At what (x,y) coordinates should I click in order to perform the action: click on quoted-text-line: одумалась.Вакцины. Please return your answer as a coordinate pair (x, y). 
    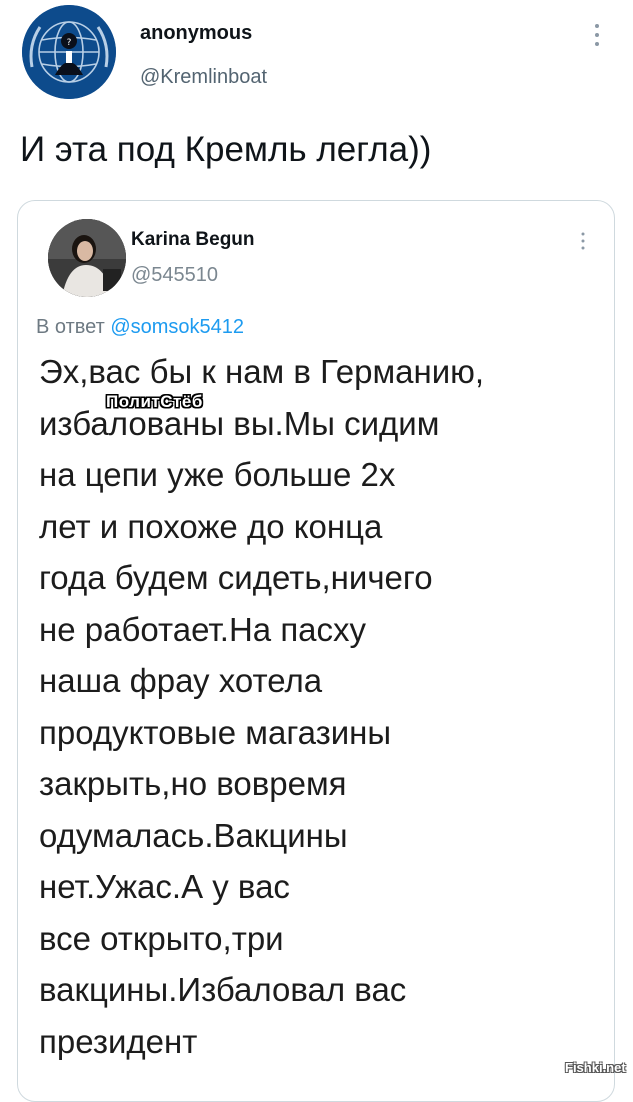
    Looking at the image, I should click on (193, 835).